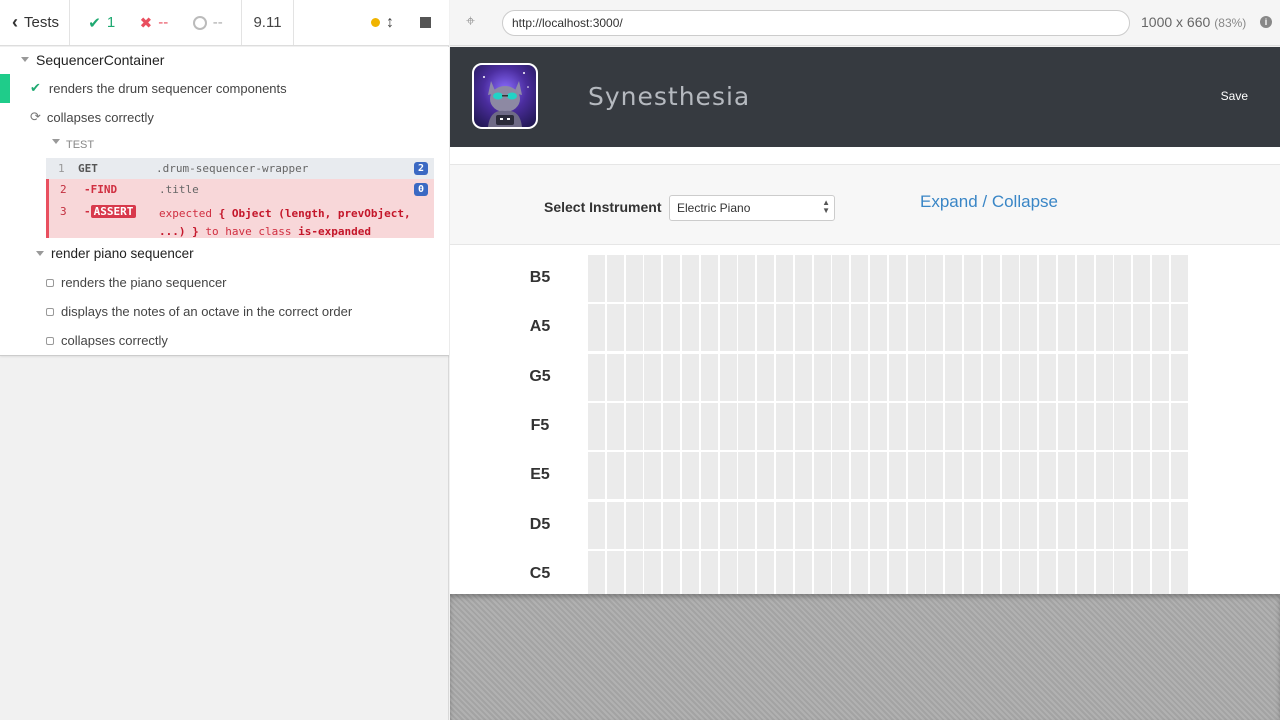  What do you see at coordinates (1234, 96) in the screenshot?
I see `save-button: Save` at bounding box center [1234, 96].